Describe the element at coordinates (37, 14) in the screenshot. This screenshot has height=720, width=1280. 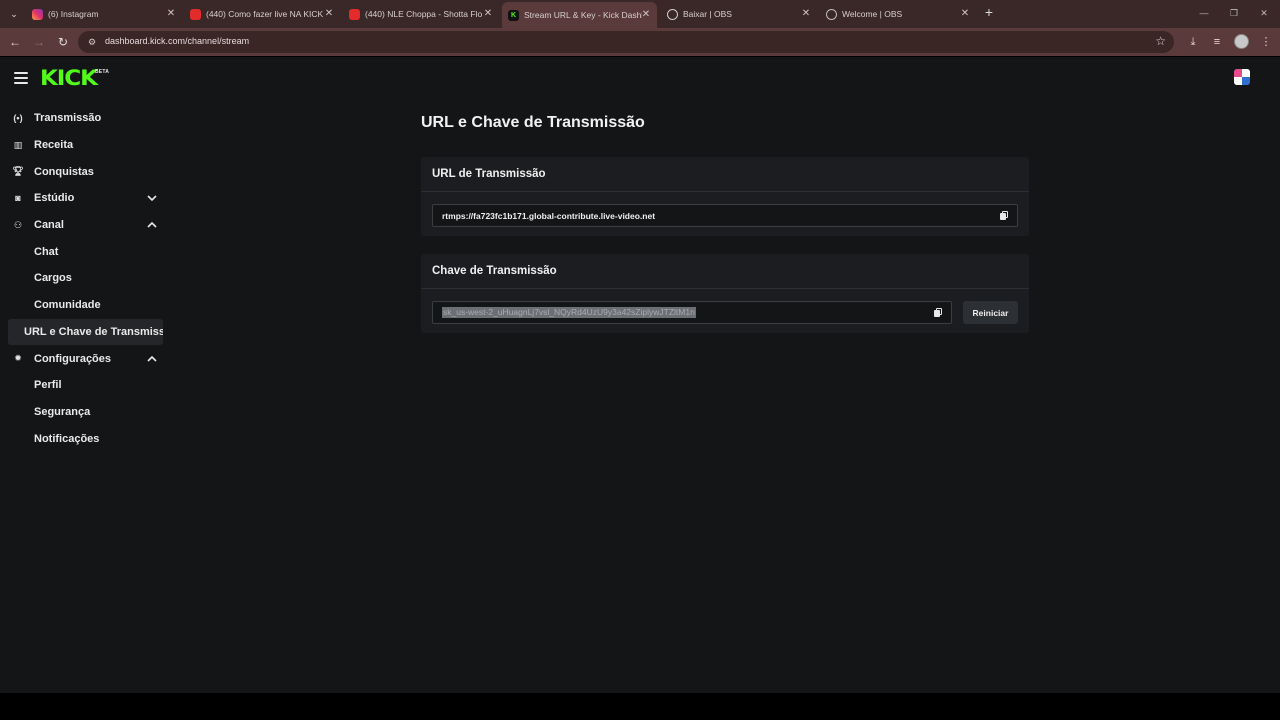
I see `instagram-icon` at that location.